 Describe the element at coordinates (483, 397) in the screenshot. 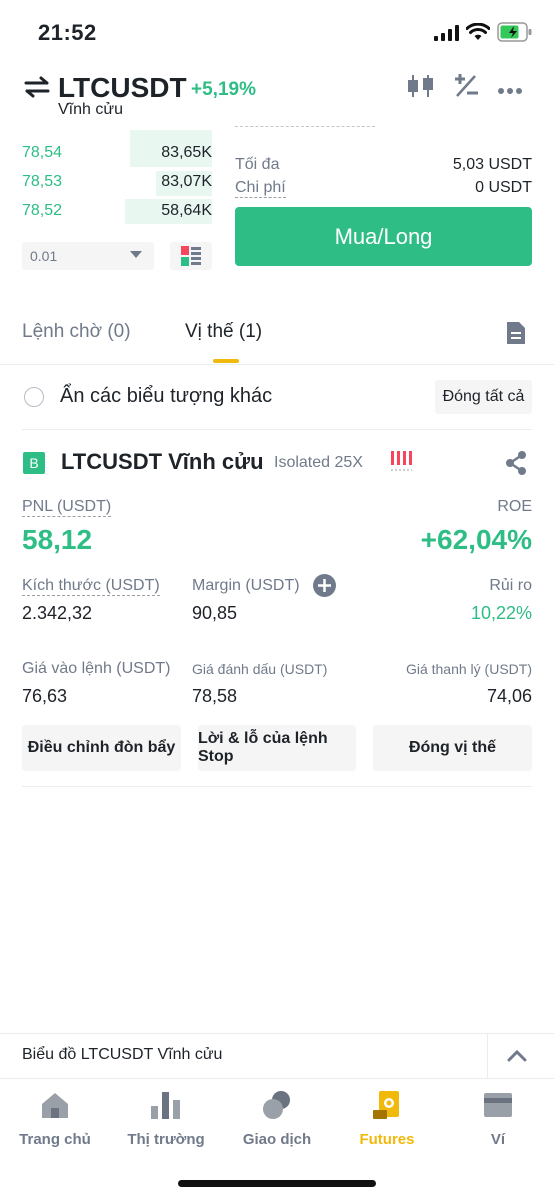

I see `close-all-button: Đóng tất cả` at that location.